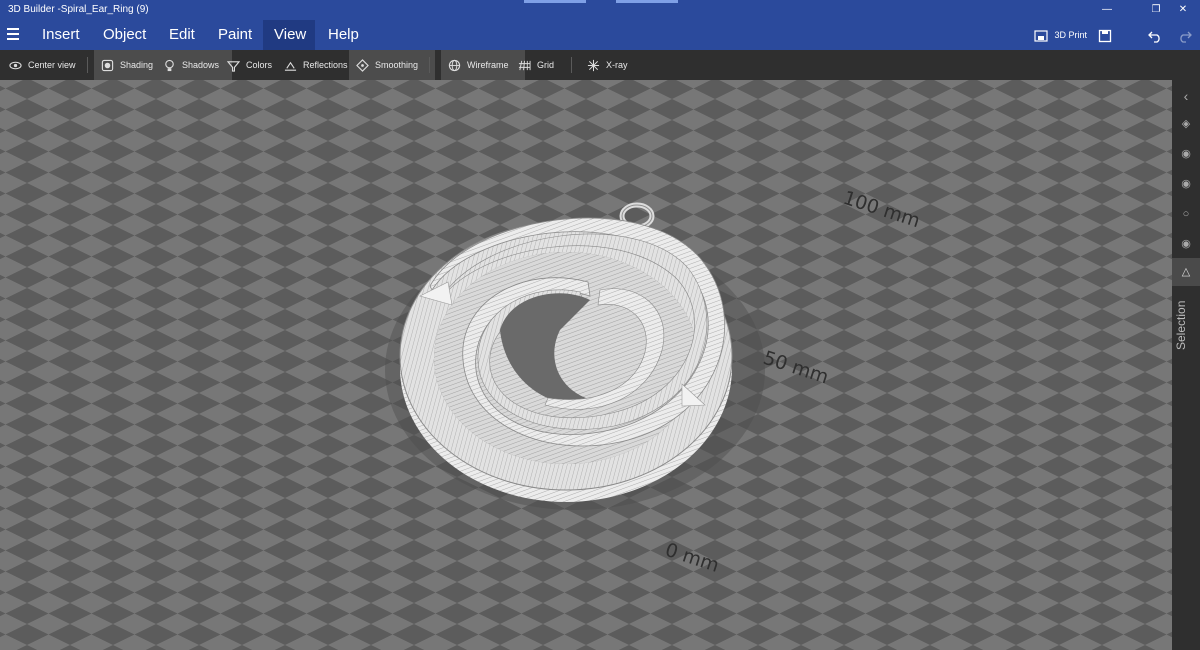 This screenshot has width=1200, height=650. I want to click on colors-icon, so click(233, 66).